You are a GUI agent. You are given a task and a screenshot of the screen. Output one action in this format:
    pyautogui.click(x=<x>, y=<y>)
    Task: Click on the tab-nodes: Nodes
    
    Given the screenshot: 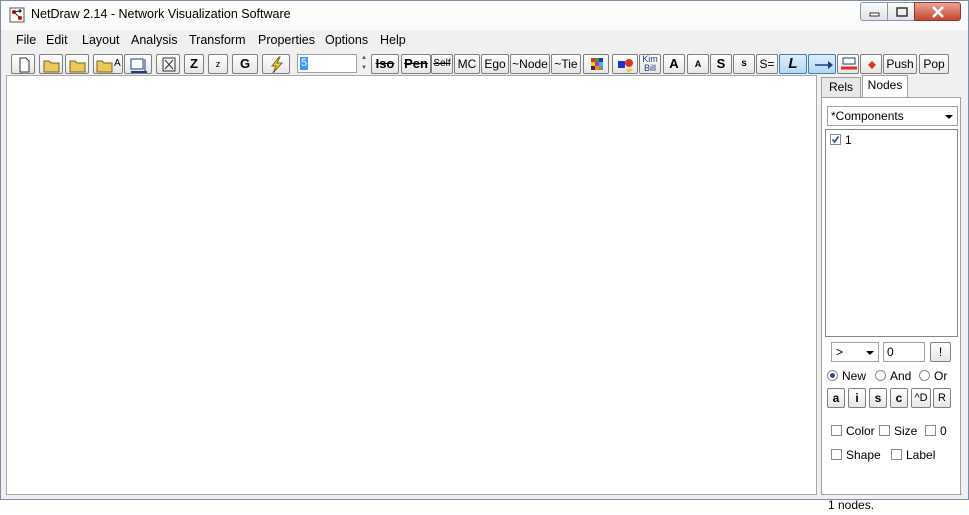 What is the action you would take?
    pyautogui.click(x=885, y=86)
    